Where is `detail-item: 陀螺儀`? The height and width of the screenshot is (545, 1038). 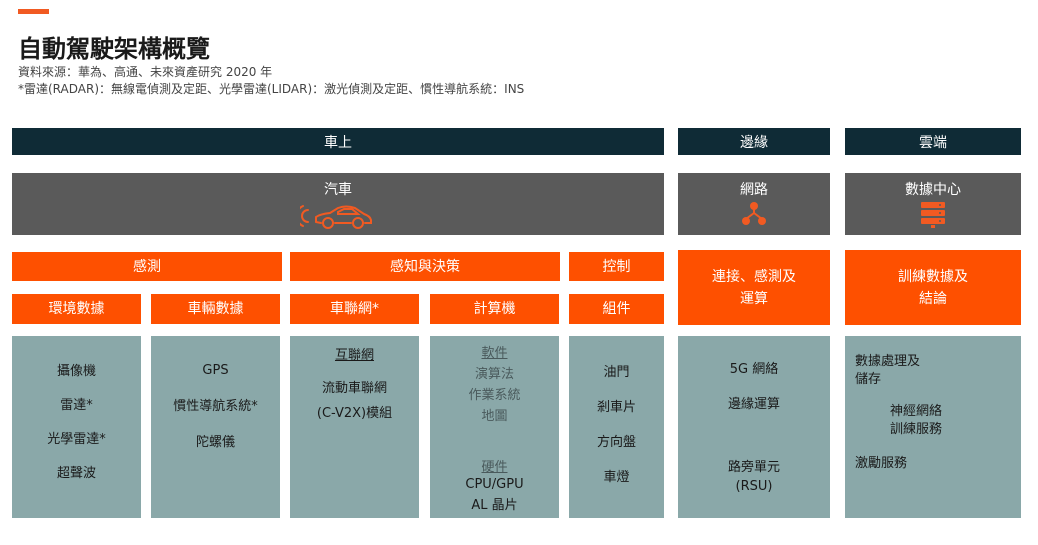 detail-item: 陀螺儀 is located at coordinates (215, 442).